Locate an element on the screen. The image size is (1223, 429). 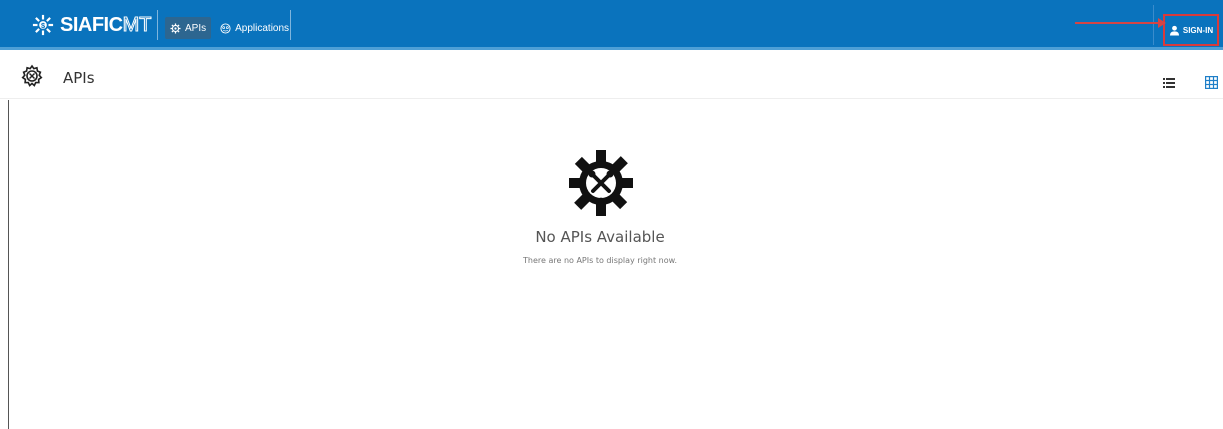
api-gear-icon is located at coordinates (32, 75).